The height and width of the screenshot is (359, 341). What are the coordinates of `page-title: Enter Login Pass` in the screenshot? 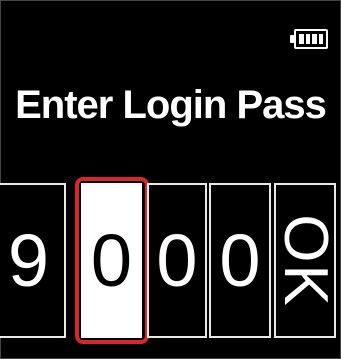 It's located at (171, 105).